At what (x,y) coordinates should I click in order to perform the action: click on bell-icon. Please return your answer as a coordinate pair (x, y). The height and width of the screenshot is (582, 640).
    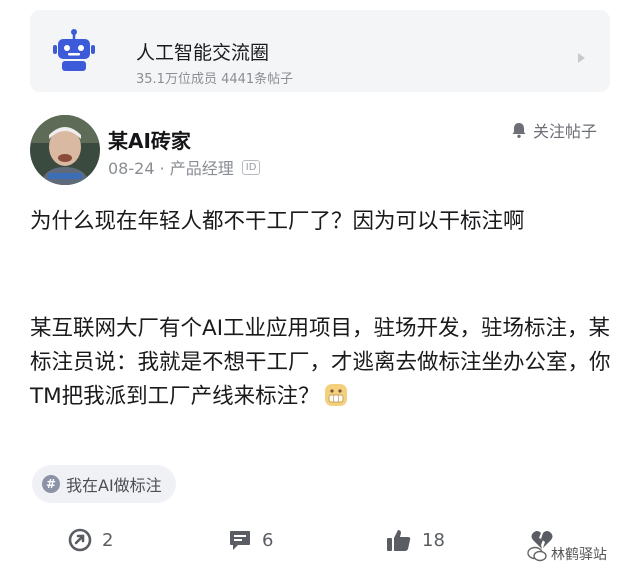
    Looking at the image, I should click on (519, 130).